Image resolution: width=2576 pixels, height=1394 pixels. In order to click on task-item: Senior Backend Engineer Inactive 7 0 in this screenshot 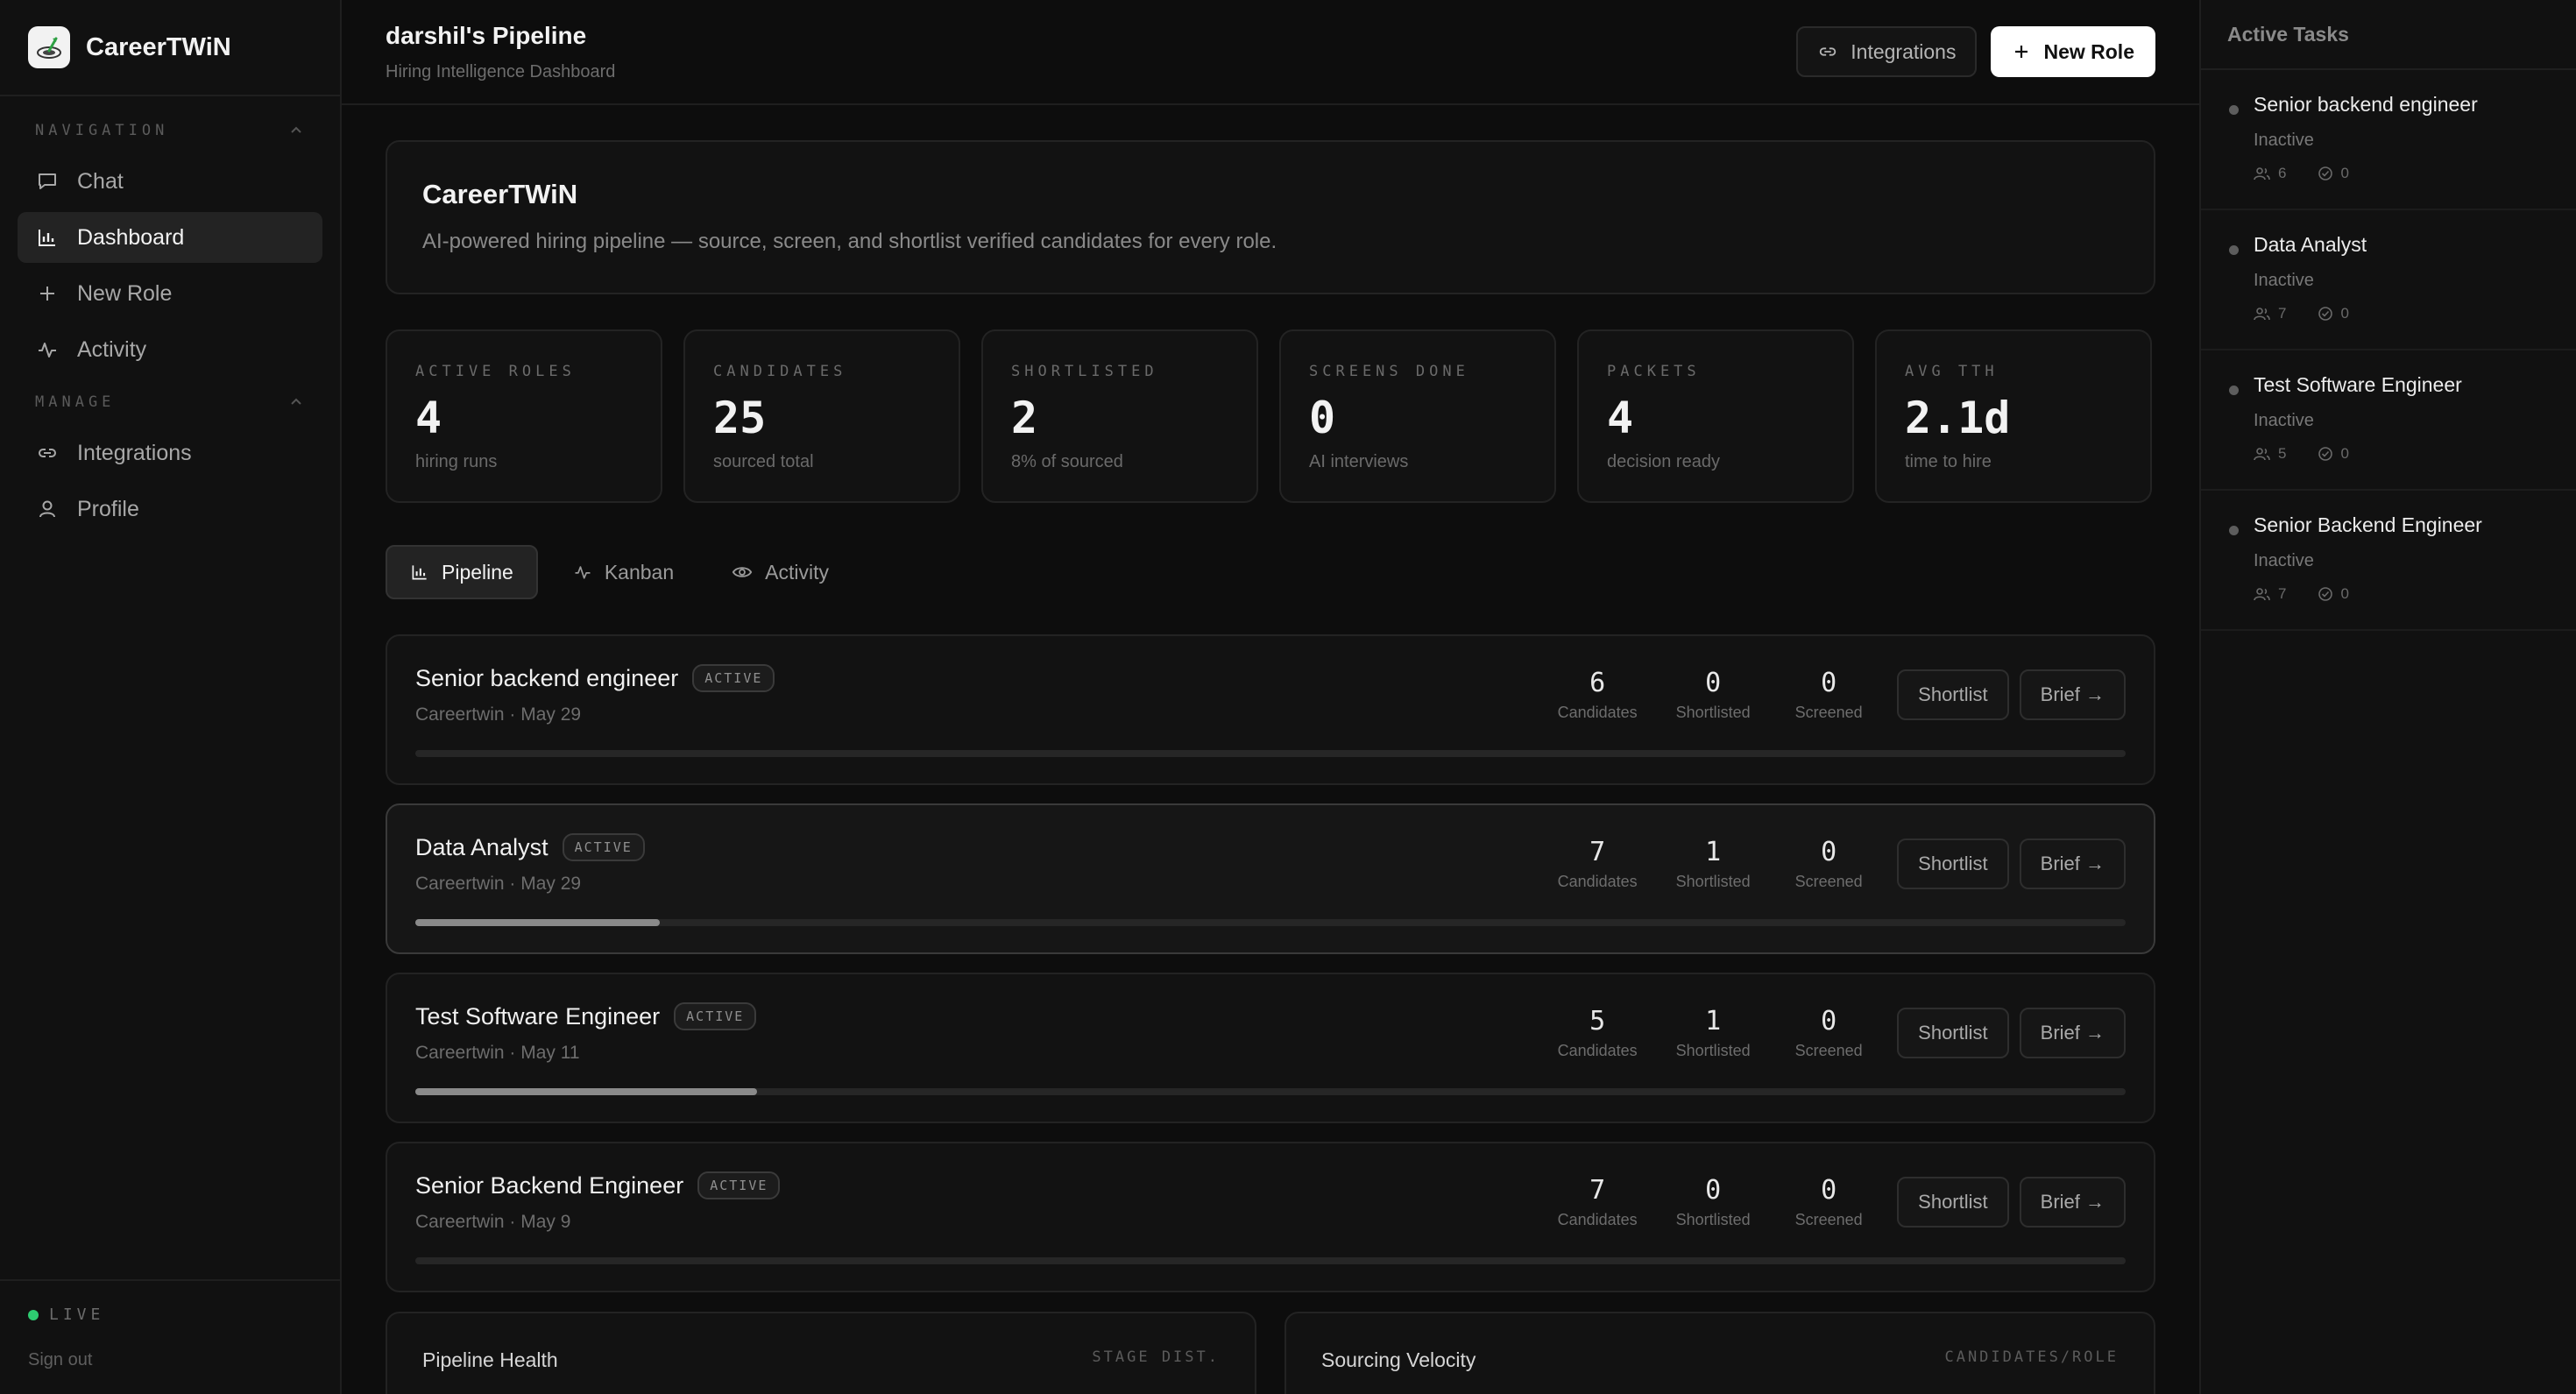, I will do `click(2388, 561)`.